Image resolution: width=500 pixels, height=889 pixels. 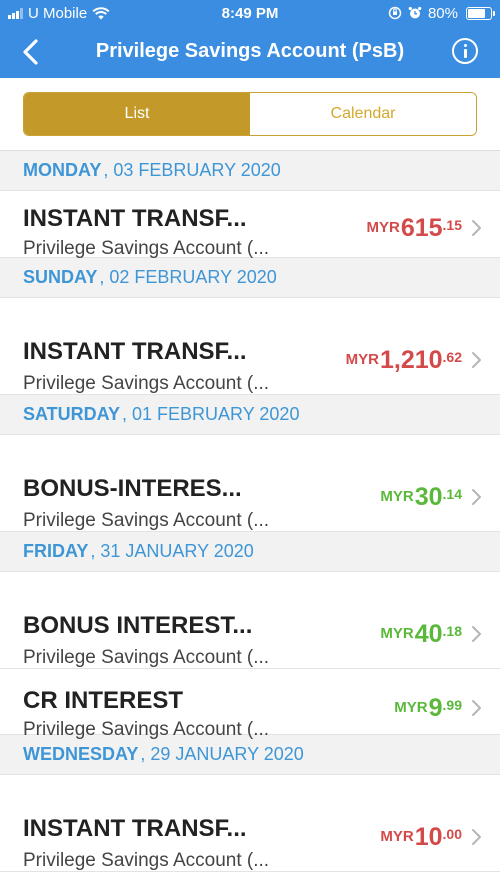 I want to click on date-header-date: , 29 JANUARY 2020, so click(x=222, y=754).